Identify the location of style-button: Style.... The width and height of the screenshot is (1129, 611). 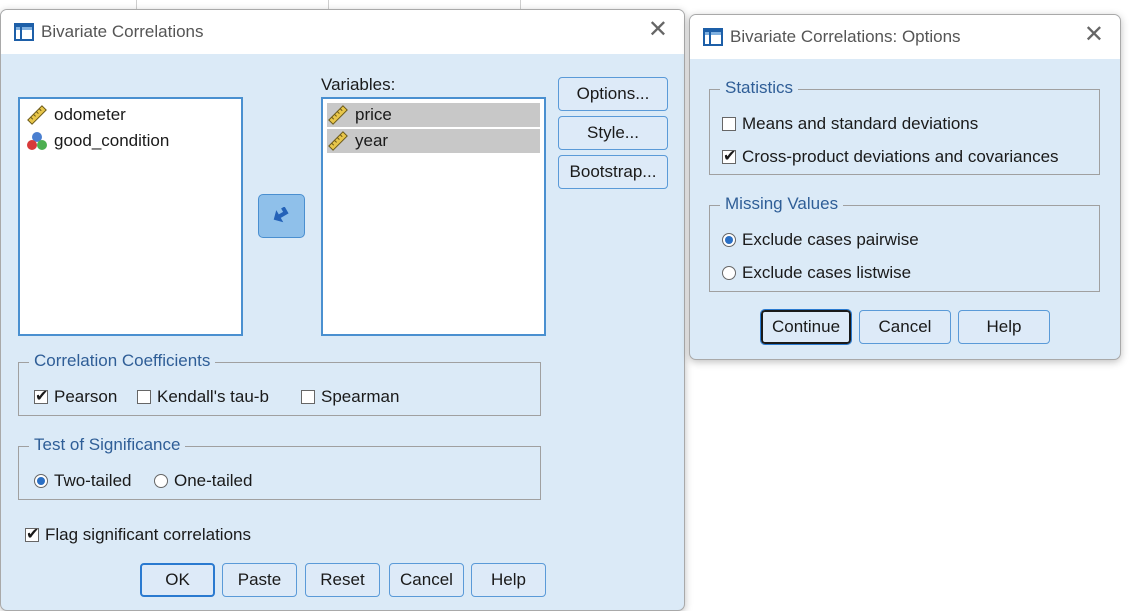
(613, 133).